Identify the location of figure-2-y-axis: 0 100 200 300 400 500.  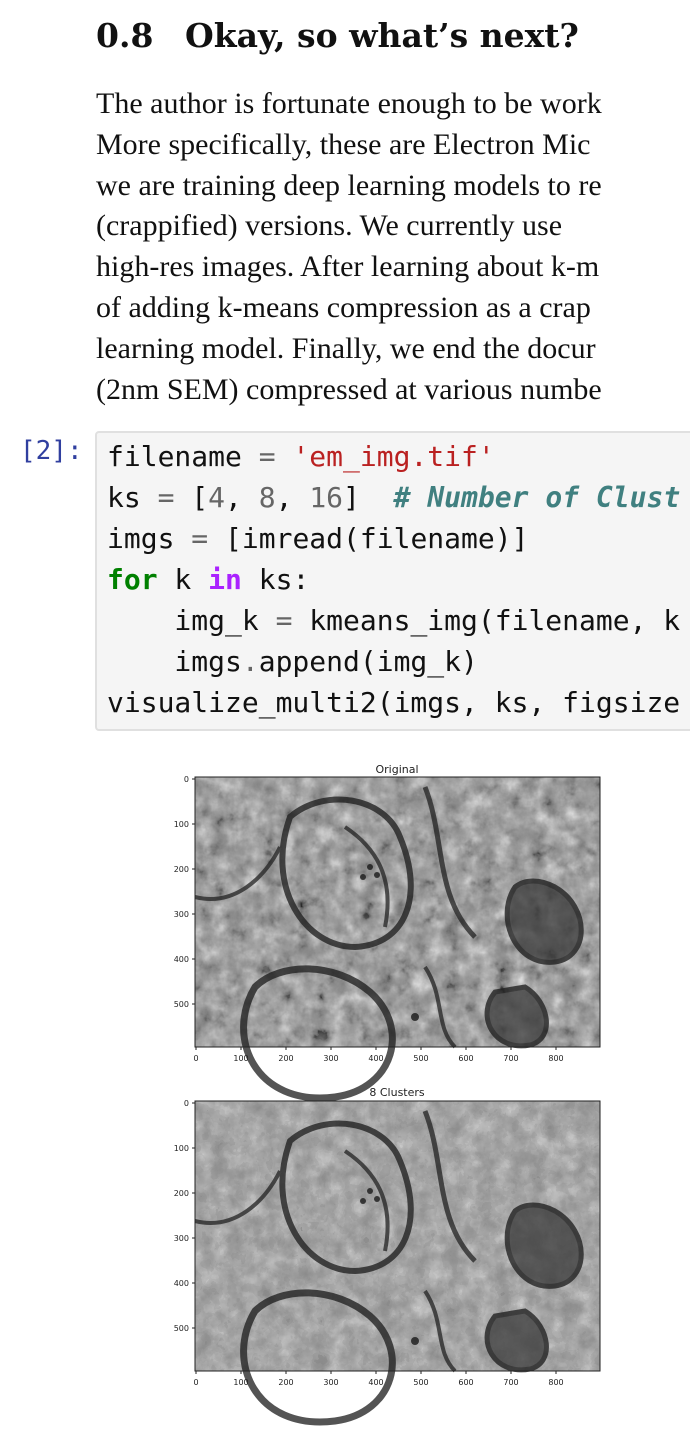
(184, 1216).